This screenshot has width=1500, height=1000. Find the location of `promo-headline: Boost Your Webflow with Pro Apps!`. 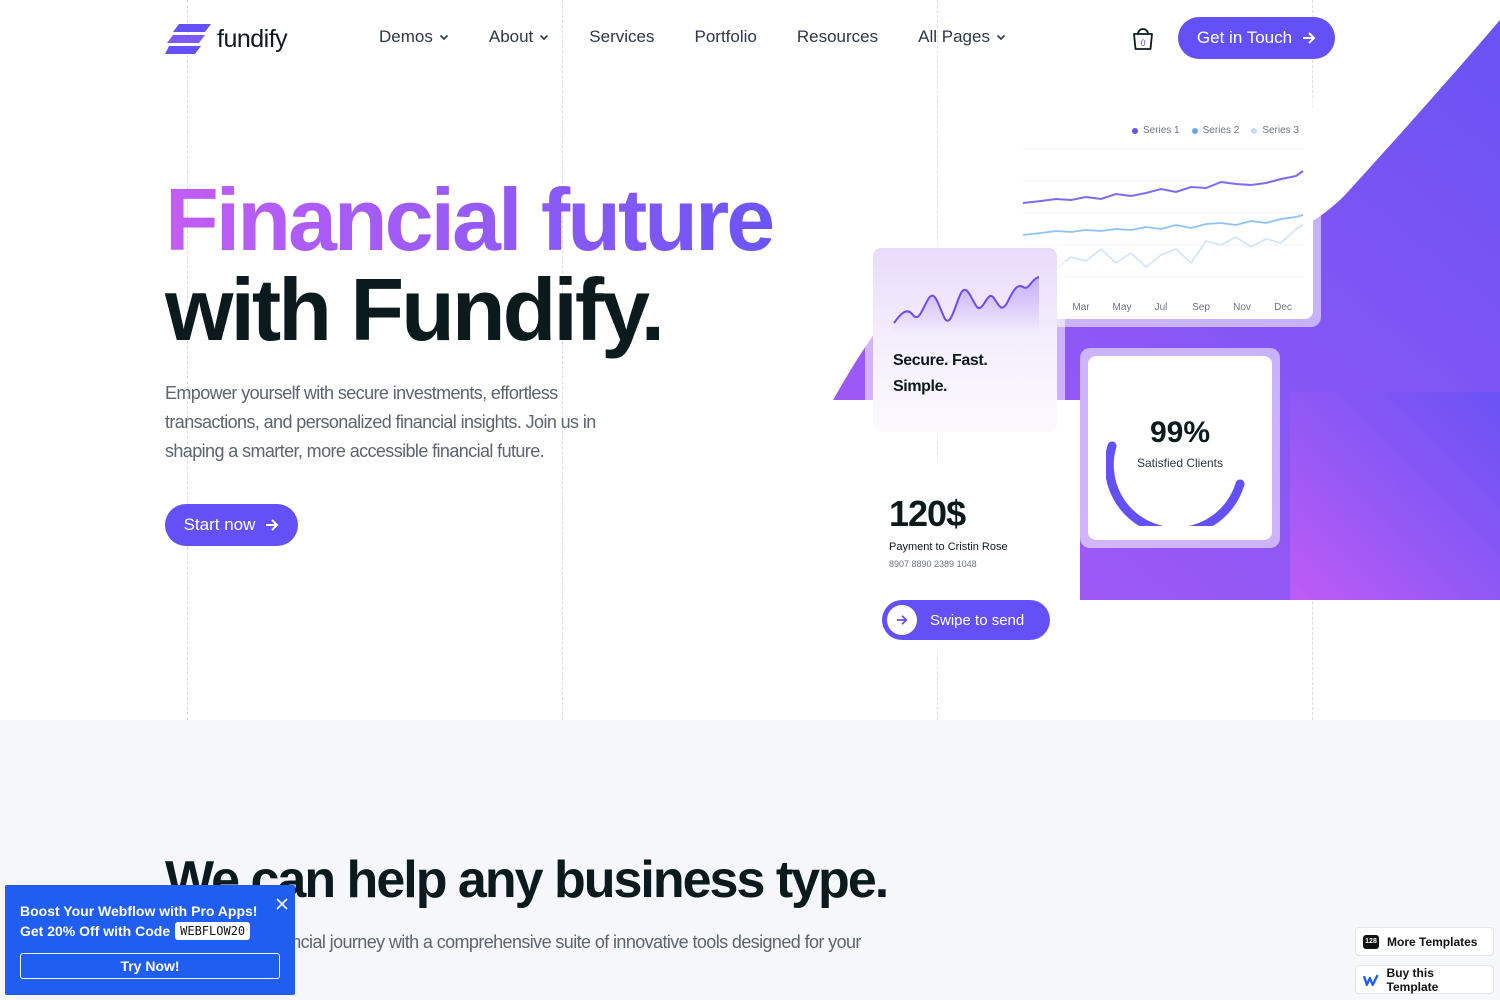

promo-headline: Boost Your Webflow with Pro Apps! is located at coordinates (139, 911).